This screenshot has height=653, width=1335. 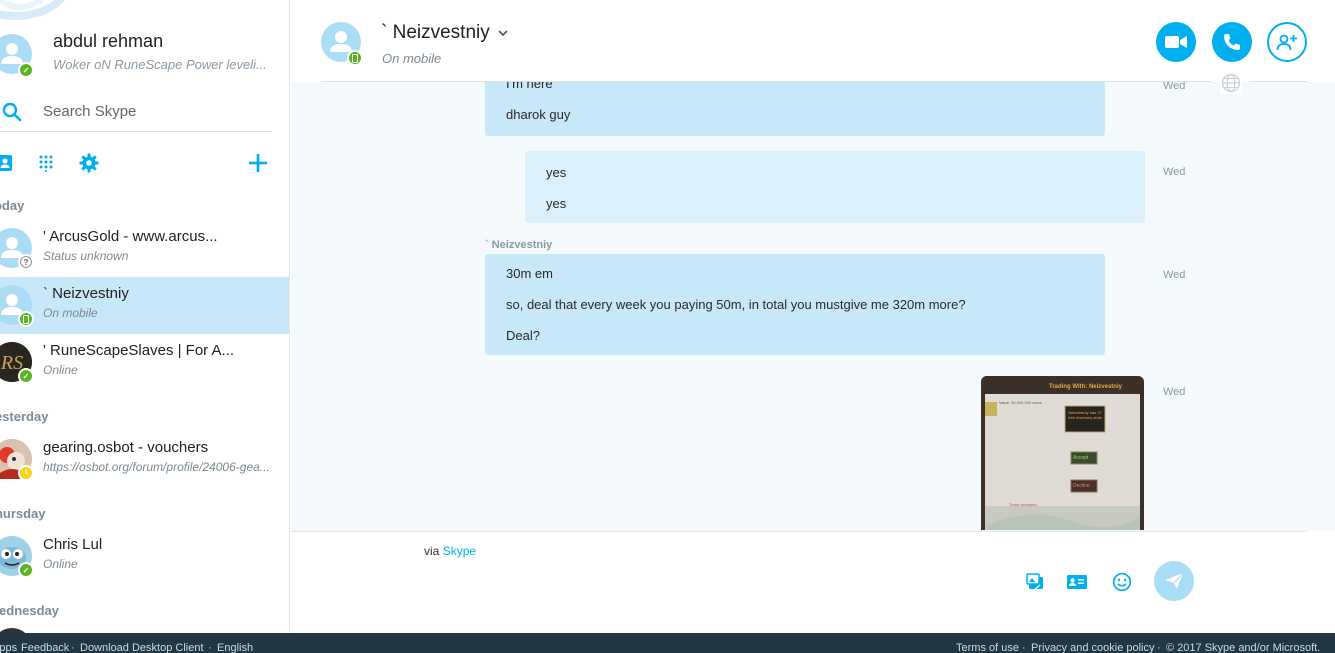 I want to click on paper-plane-icon, so click(x=1174, y=580).